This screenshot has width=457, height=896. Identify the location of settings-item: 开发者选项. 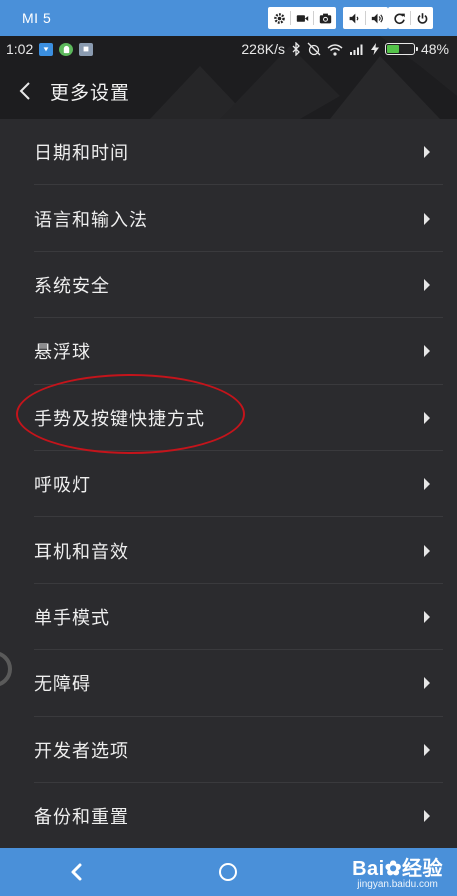
(228, 750).